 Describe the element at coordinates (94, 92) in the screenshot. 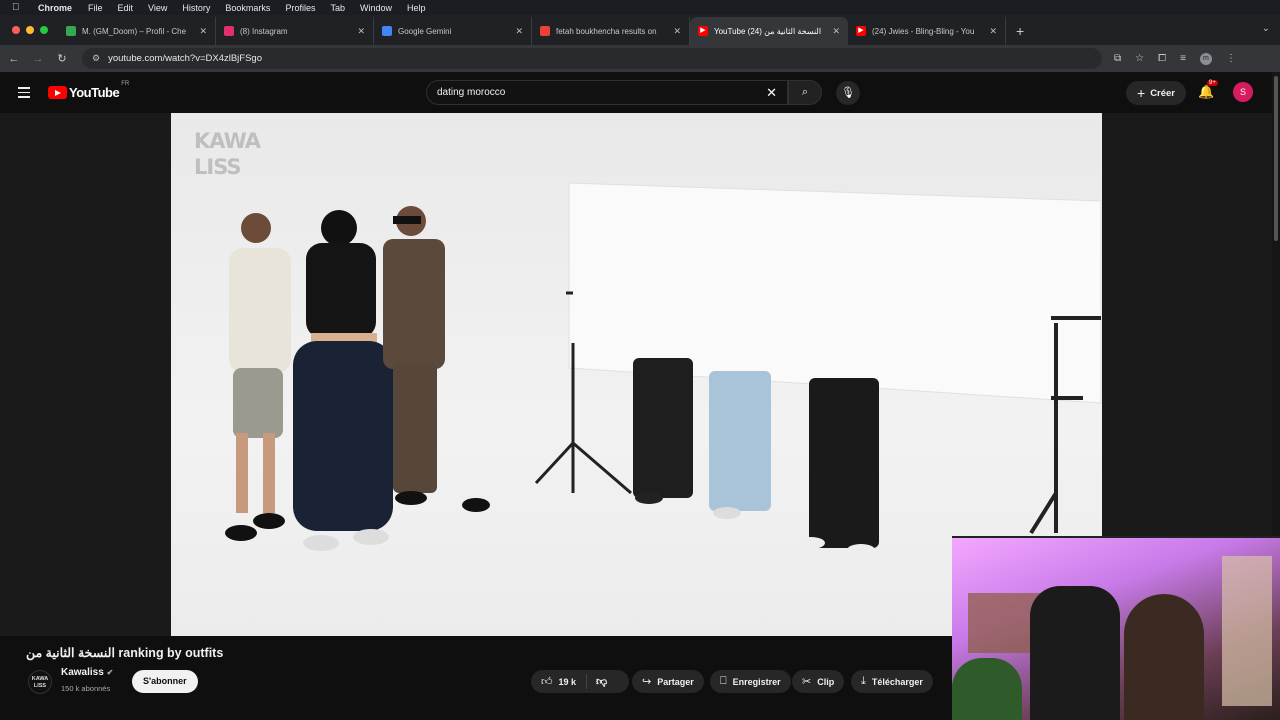

I see `youtube-wordmark: YouTube` at that location.